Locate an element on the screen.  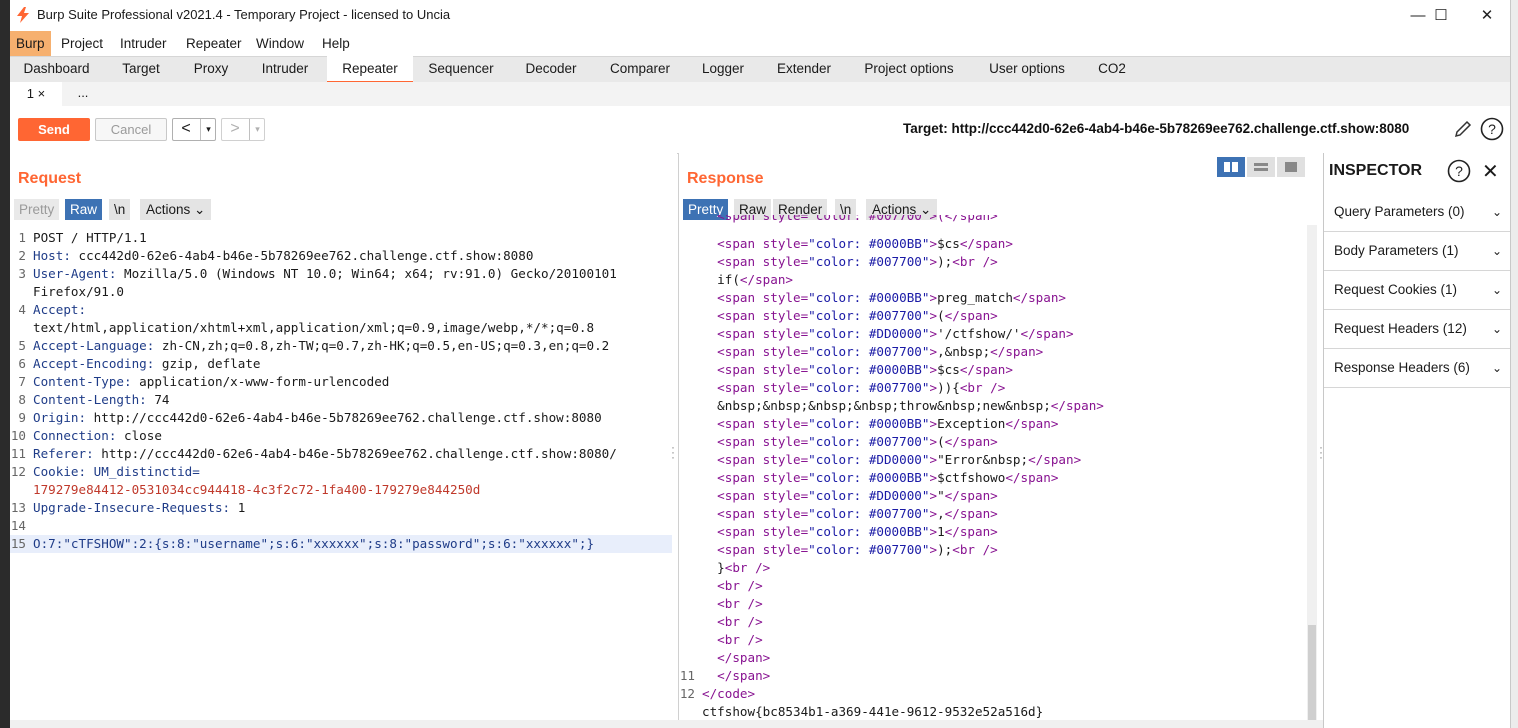
inspector-section-label: Response Headers (6) is located at coordinates (1402, 367).